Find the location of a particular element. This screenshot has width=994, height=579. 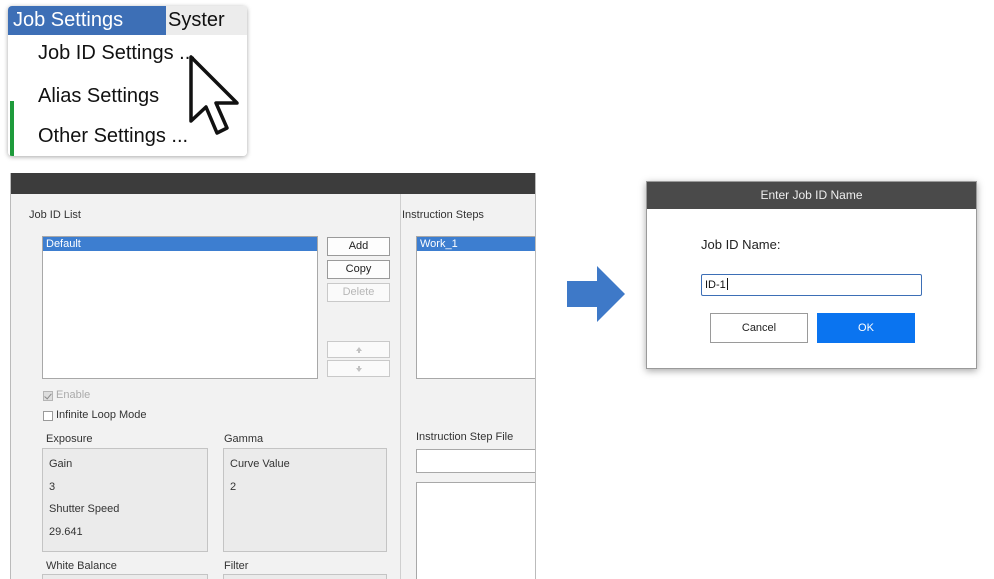

gamma-title: Gamma is located at coordinates (244, 439).